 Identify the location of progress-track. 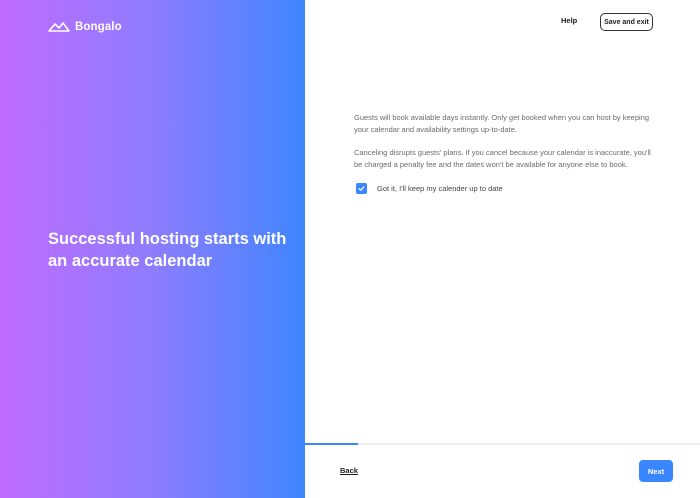
(502, 444).